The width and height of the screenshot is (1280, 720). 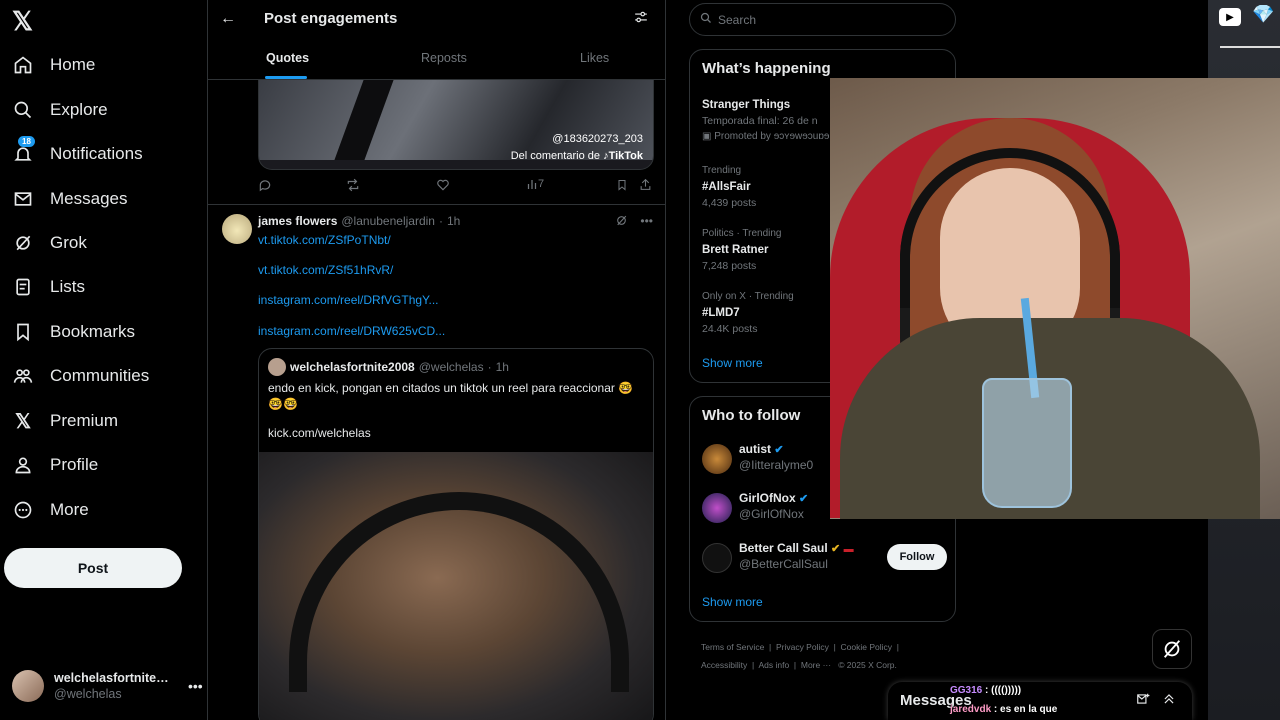 What do you see at coordinates (444, 58) in the screenshot?
I see `tab-reposts: Reposts` at bounding box center [444, 58].